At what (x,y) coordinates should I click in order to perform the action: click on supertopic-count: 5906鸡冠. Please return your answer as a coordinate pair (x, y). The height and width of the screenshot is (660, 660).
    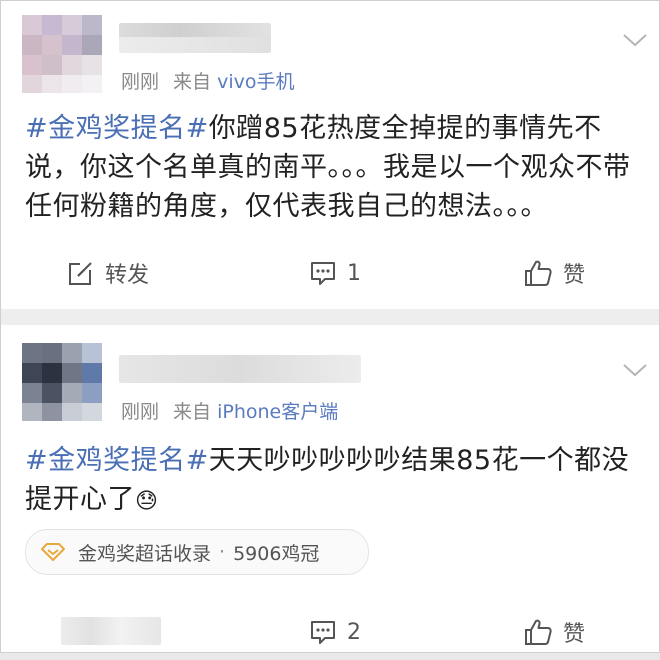
    Looking at the image, I should click on (276, 553).